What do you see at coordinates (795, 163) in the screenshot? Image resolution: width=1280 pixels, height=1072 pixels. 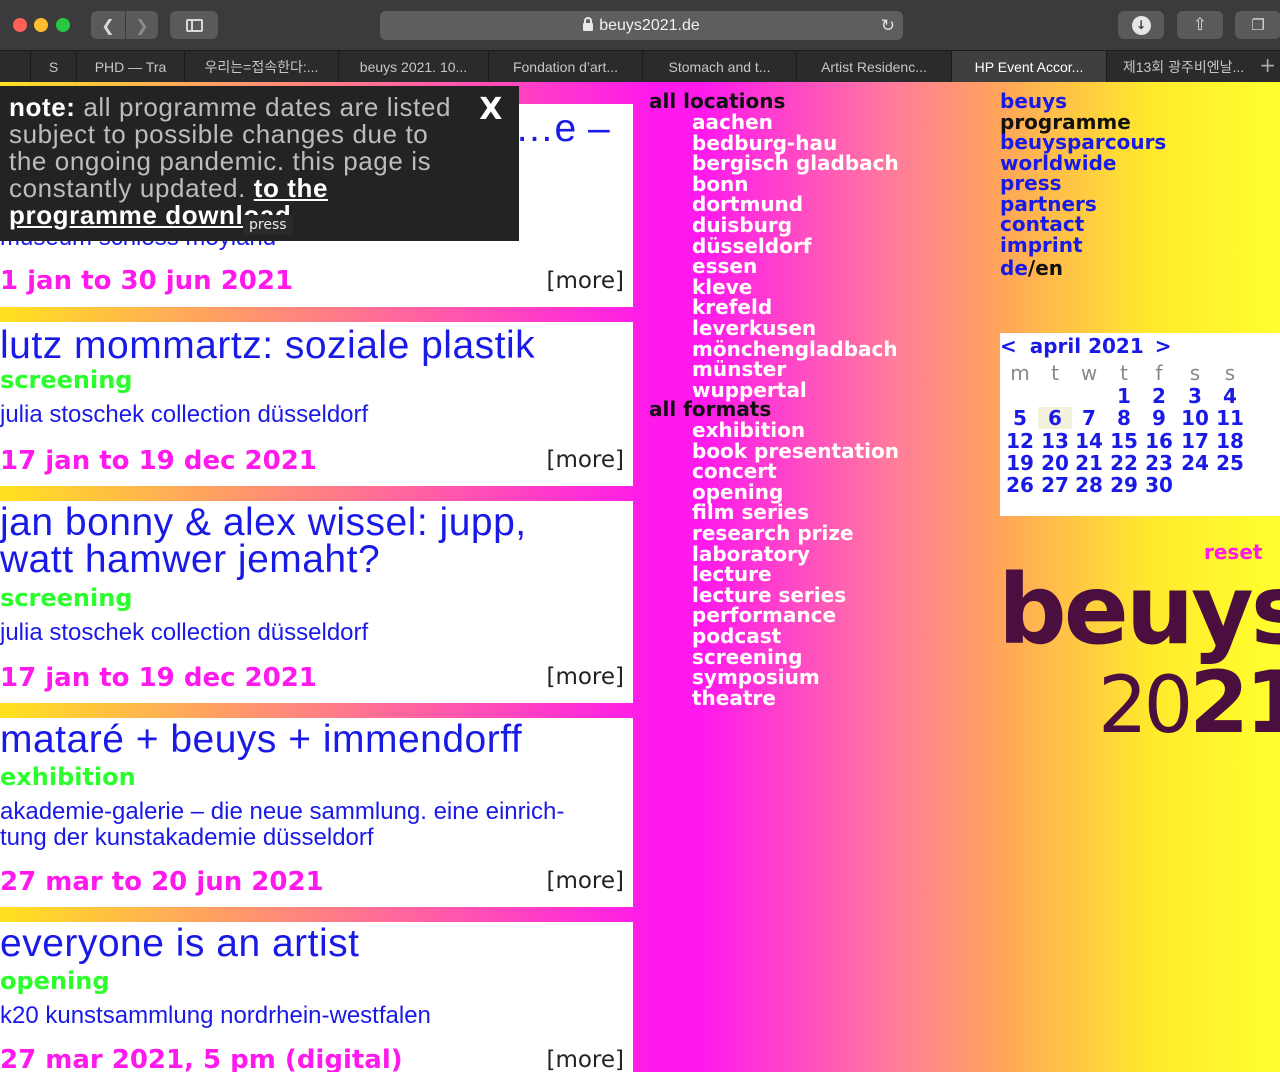 I see `location-filter-item: bergisch gladbach` at bounding box center [795, 163].